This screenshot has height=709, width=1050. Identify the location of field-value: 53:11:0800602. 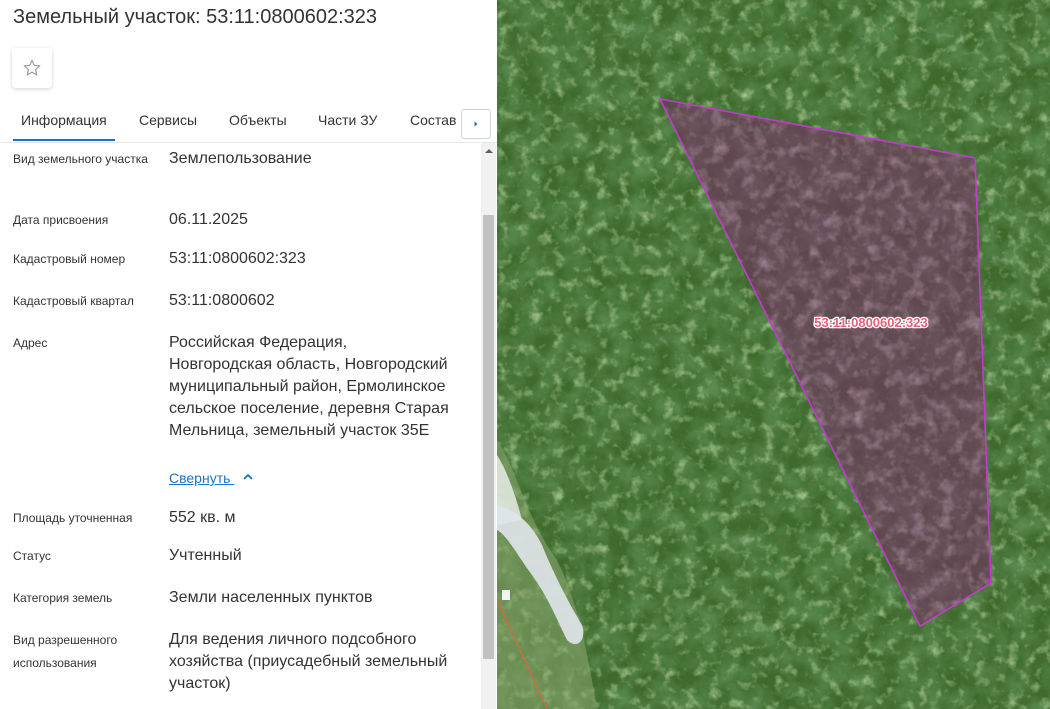
(222, 300).